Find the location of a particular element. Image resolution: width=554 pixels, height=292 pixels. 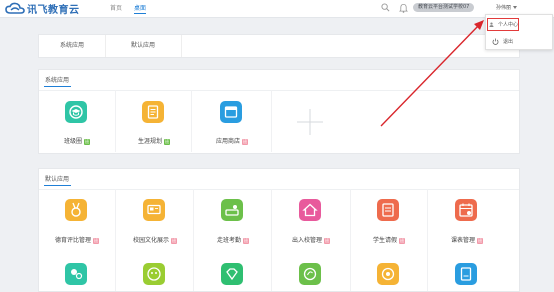

tab-default-apps: 默认应用 is located at coordinates (143, 46).